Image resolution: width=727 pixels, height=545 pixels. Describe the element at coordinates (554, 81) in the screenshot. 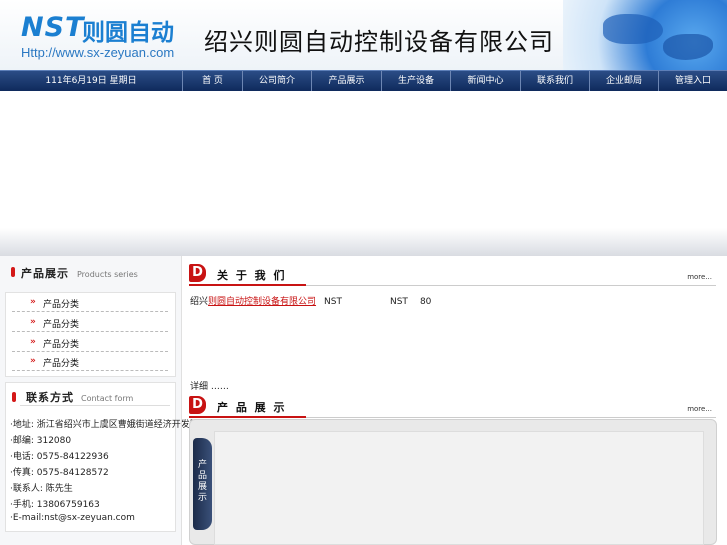

I see `nav-item-contact: 联系我们` at that location.